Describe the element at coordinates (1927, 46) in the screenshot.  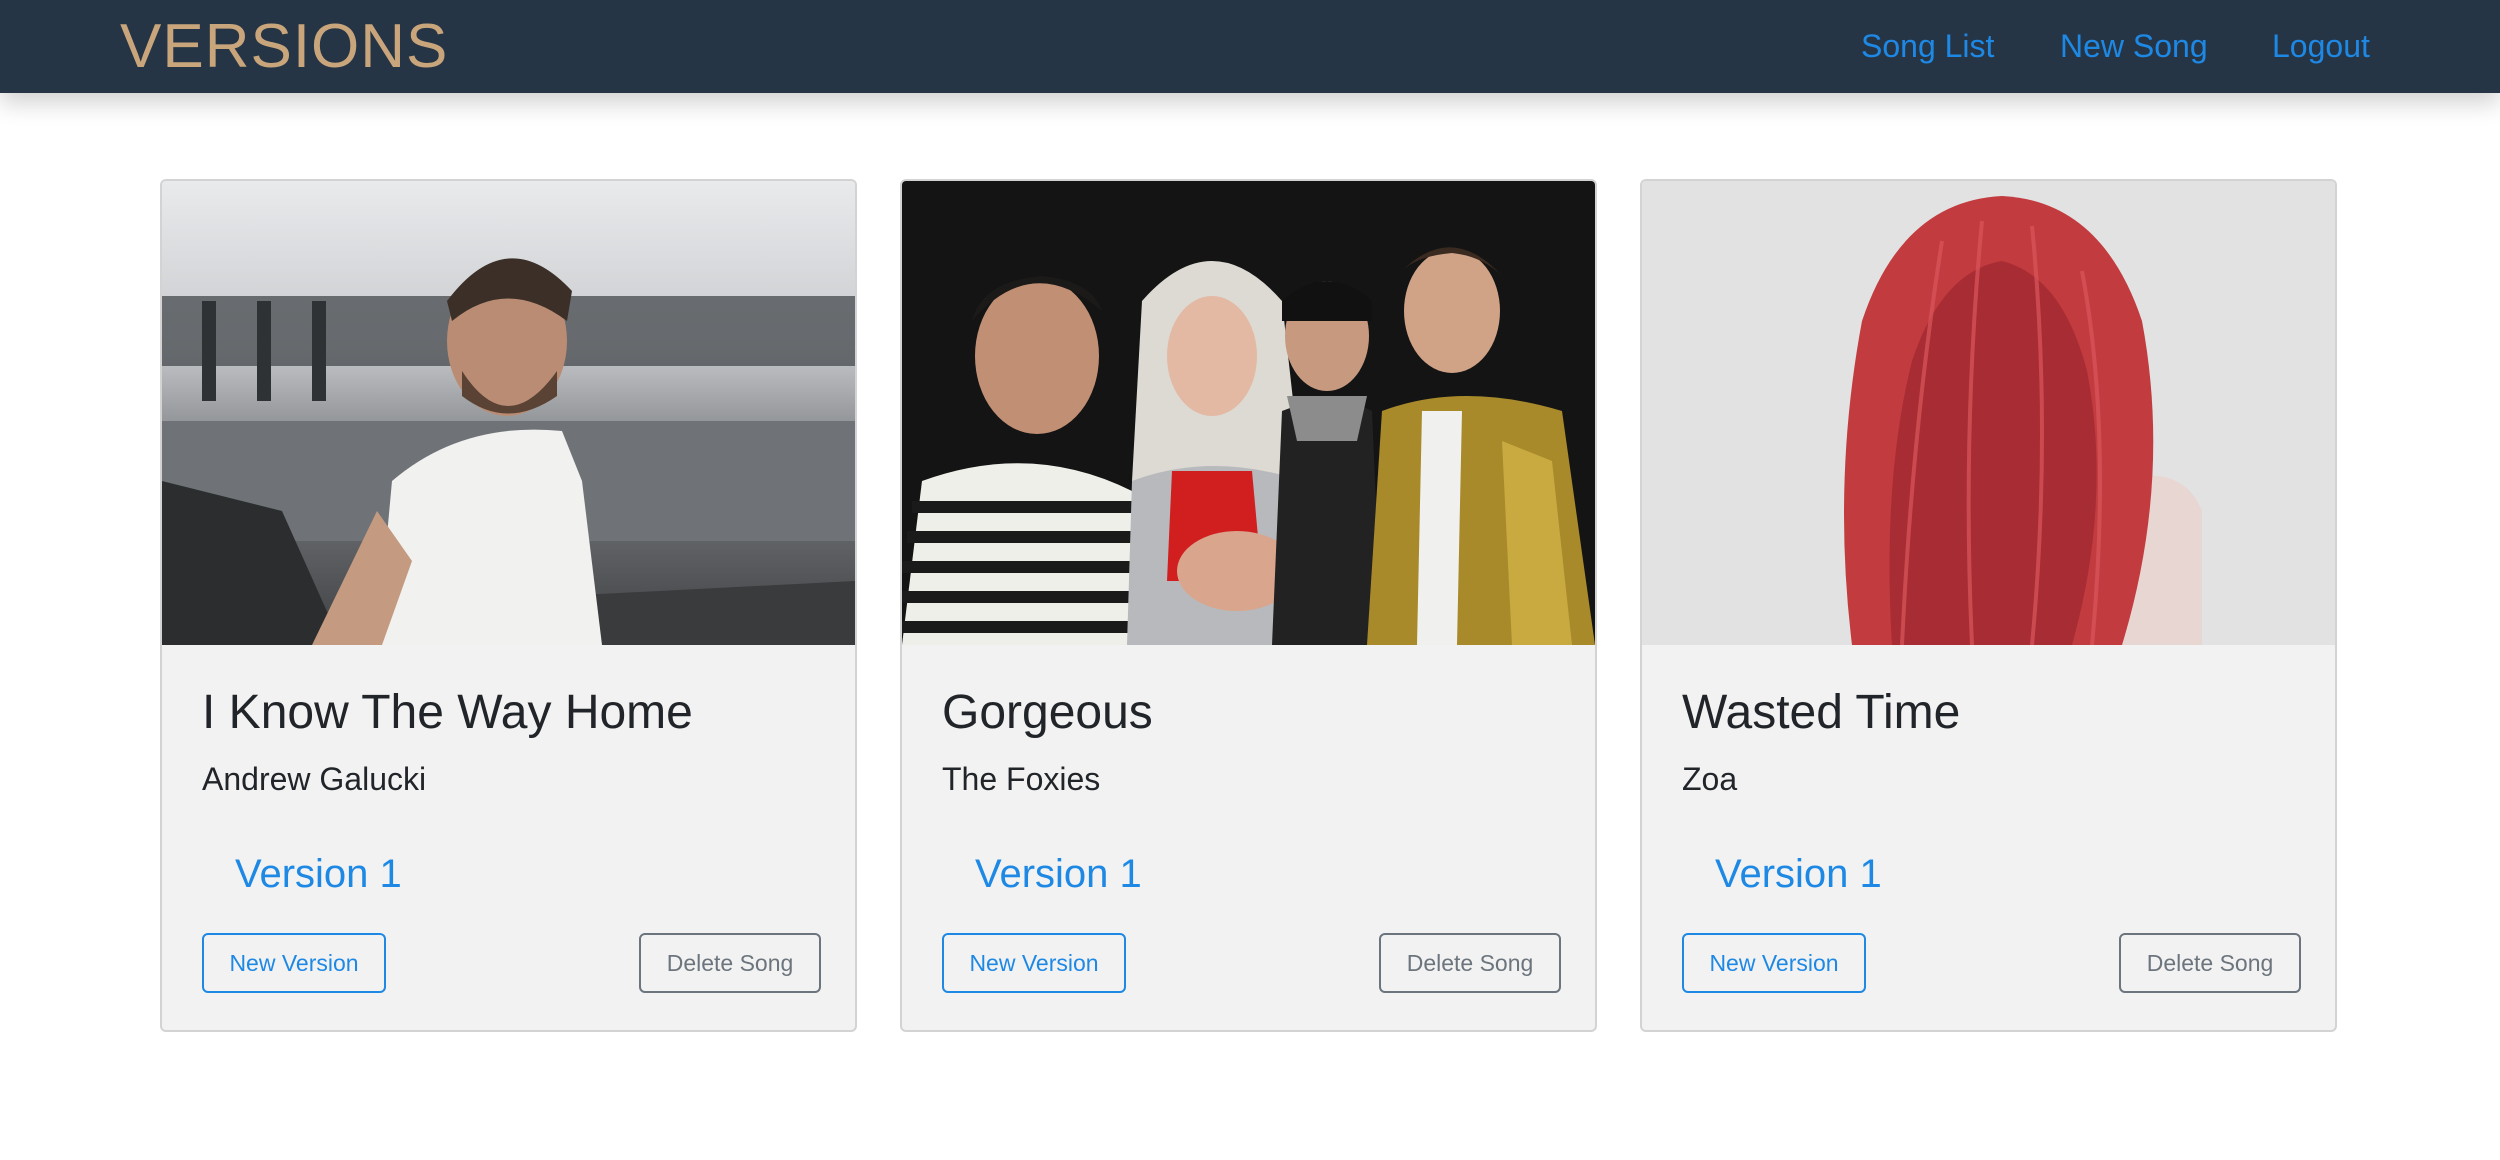
I see `nav-link-song-list: Song List` at that location.